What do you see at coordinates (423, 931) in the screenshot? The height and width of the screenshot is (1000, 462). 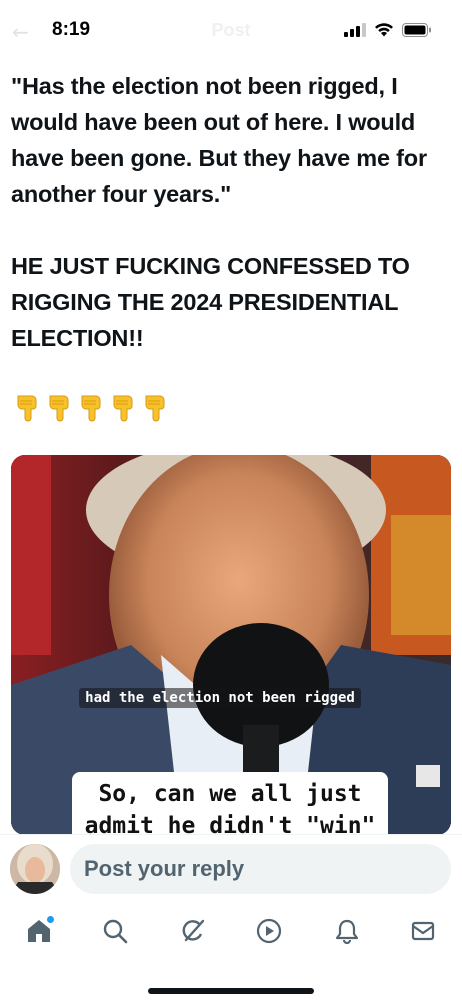 I see `messages-icon` at bounding box center [423, 931].